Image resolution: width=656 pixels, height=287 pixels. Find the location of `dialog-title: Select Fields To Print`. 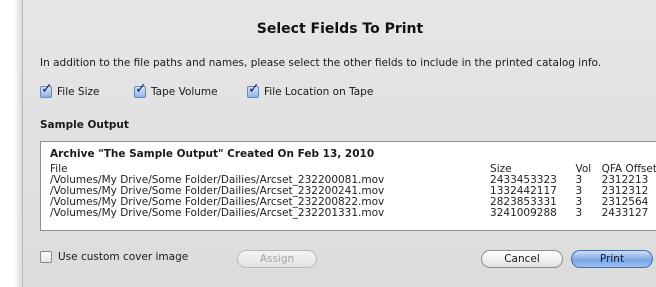

dialog-title: Select Fields To Print is located at coordinates (340, 29).